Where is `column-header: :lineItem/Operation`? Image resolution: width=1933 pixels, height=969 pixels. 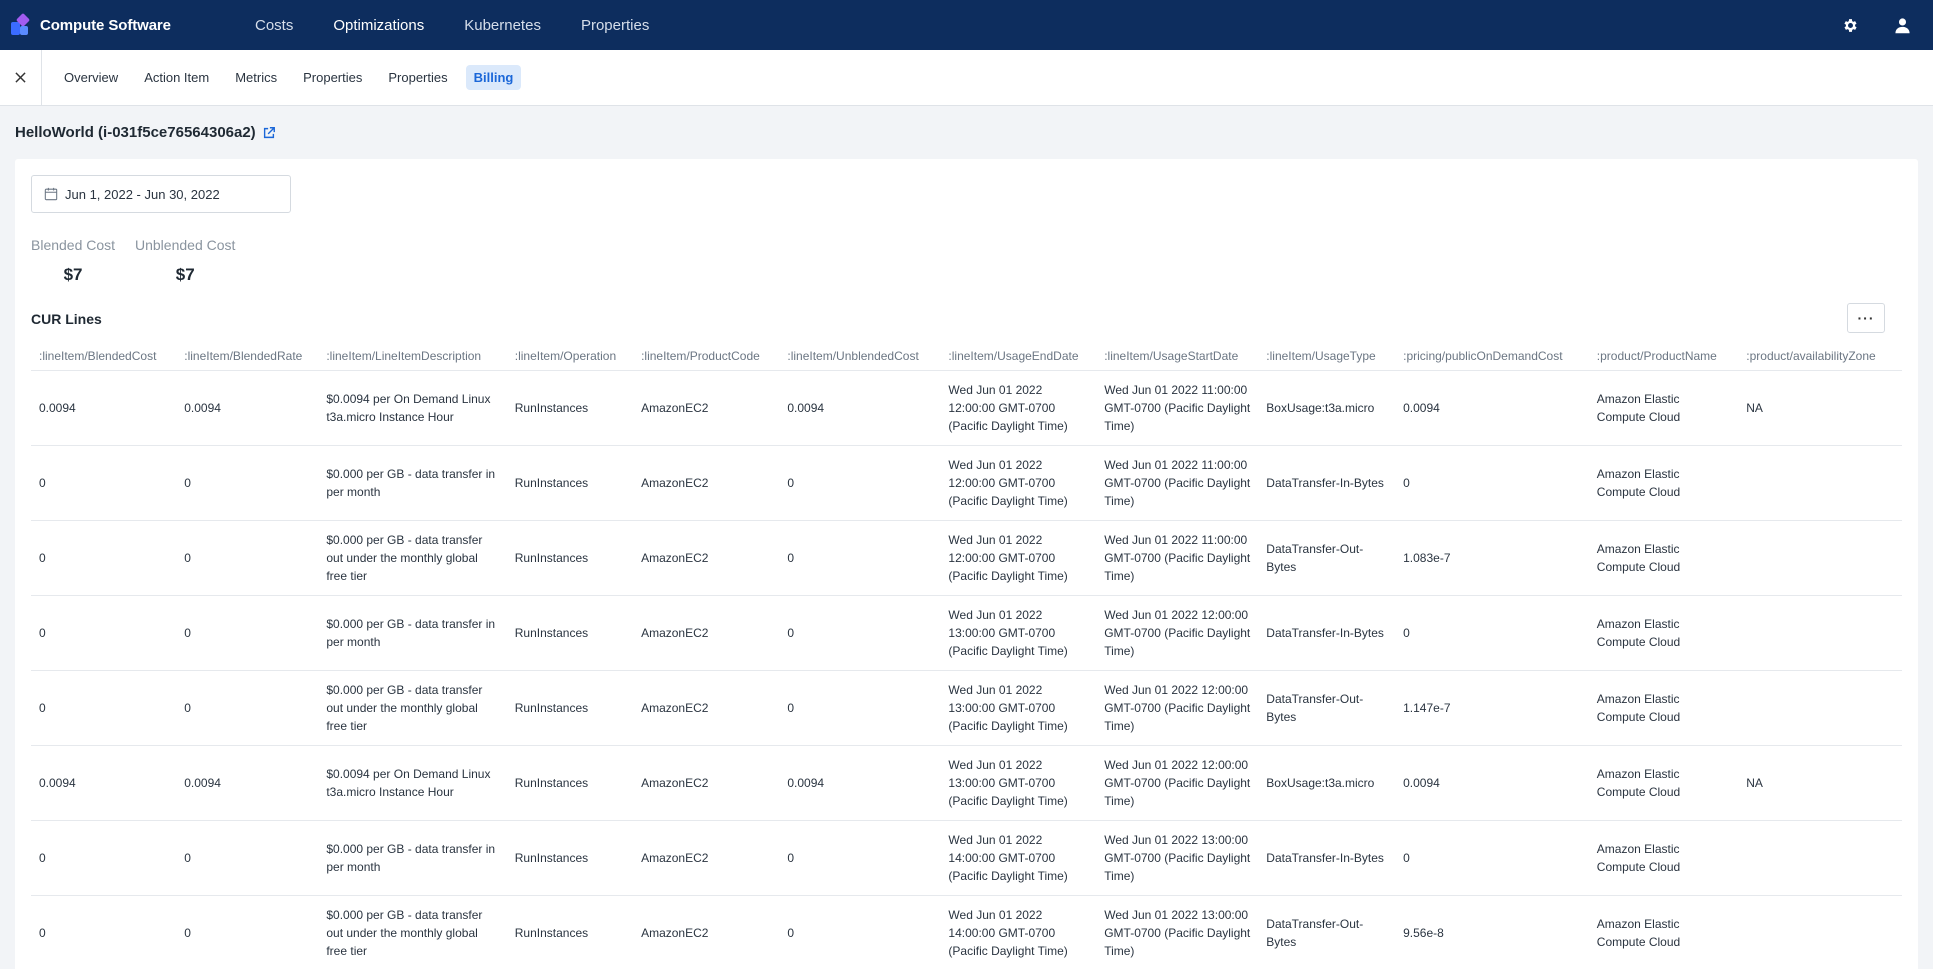 column-header: :lineItem/Operation is located at coordinates (570, 356).